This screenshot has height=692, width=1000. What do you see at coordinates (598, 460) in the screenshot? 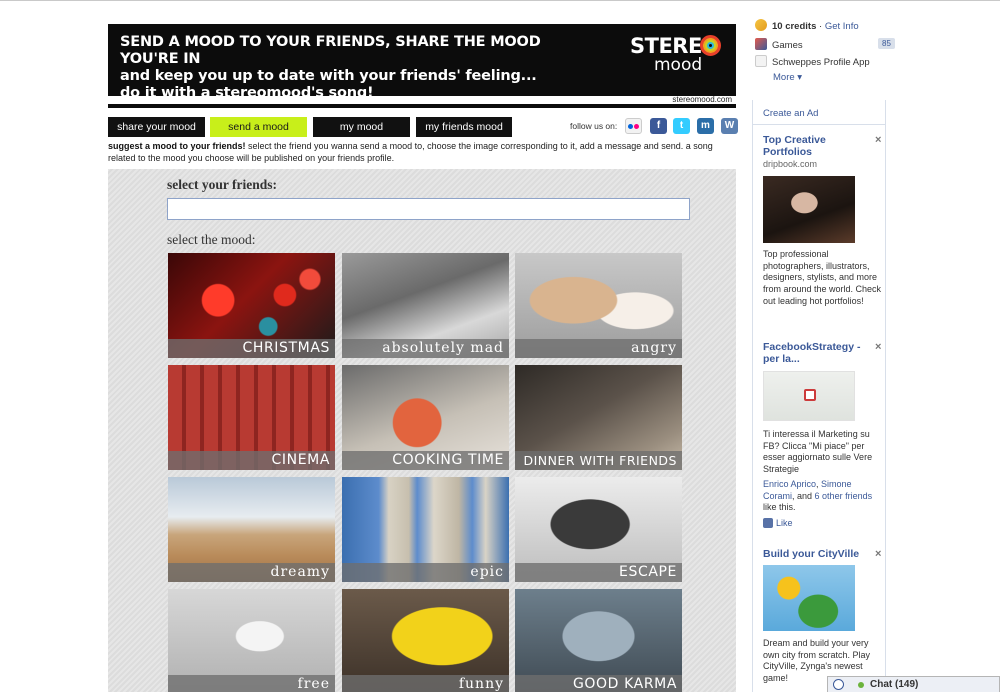
I see `mood-caption: DINNER WITH FRIENDS` at bounding box center [598, 460].